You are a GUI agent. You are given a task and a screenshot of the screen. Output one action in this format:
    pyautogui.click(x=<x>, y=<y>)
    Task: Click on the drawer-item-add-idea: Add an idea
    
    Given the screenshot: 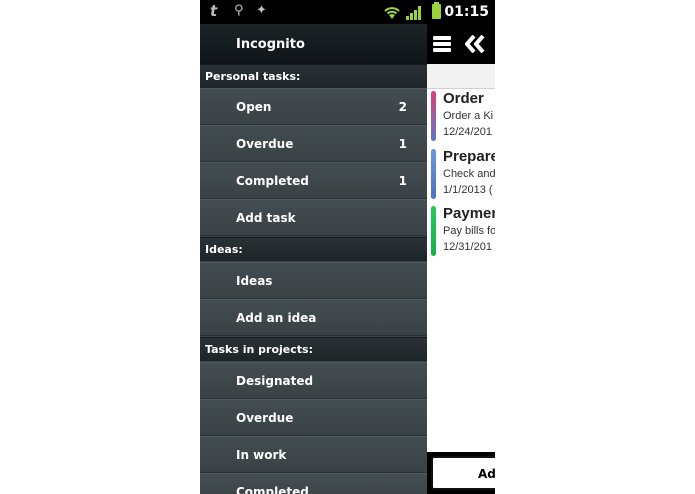 What is the action you would take?
    pyautogui.click(x=313, y=317)
    